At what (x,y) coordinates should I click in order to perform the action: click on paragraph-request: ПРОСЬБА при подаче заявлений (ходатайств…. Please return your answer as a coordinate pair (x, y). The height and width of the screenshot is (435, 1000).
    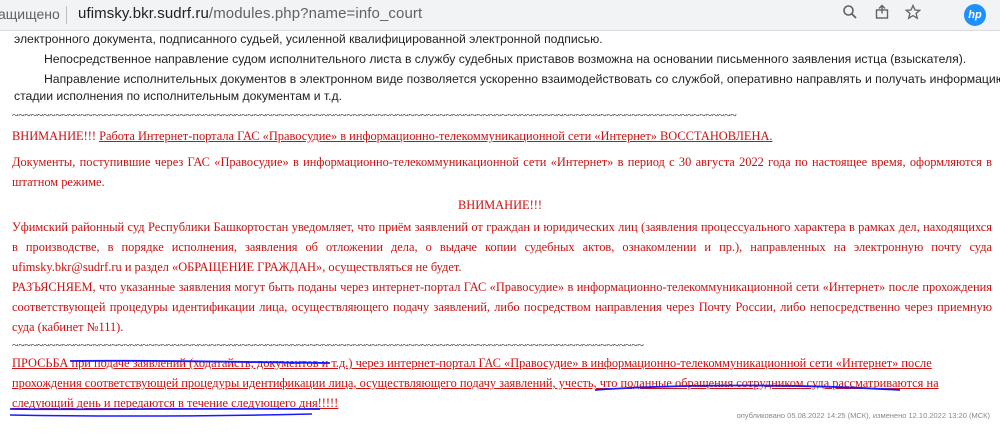
    Looking at the image, I should click on (475, 383).